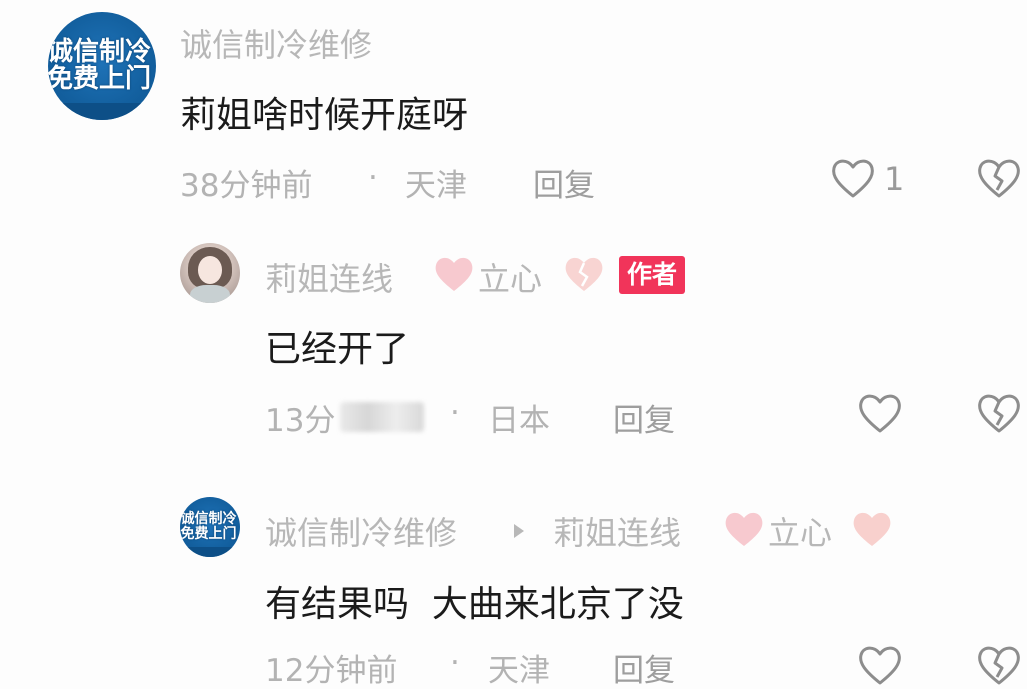 The height and width of the screenshot is (689, 1027). I want to click on timestamp: 38分钟前, so click(246, 186).